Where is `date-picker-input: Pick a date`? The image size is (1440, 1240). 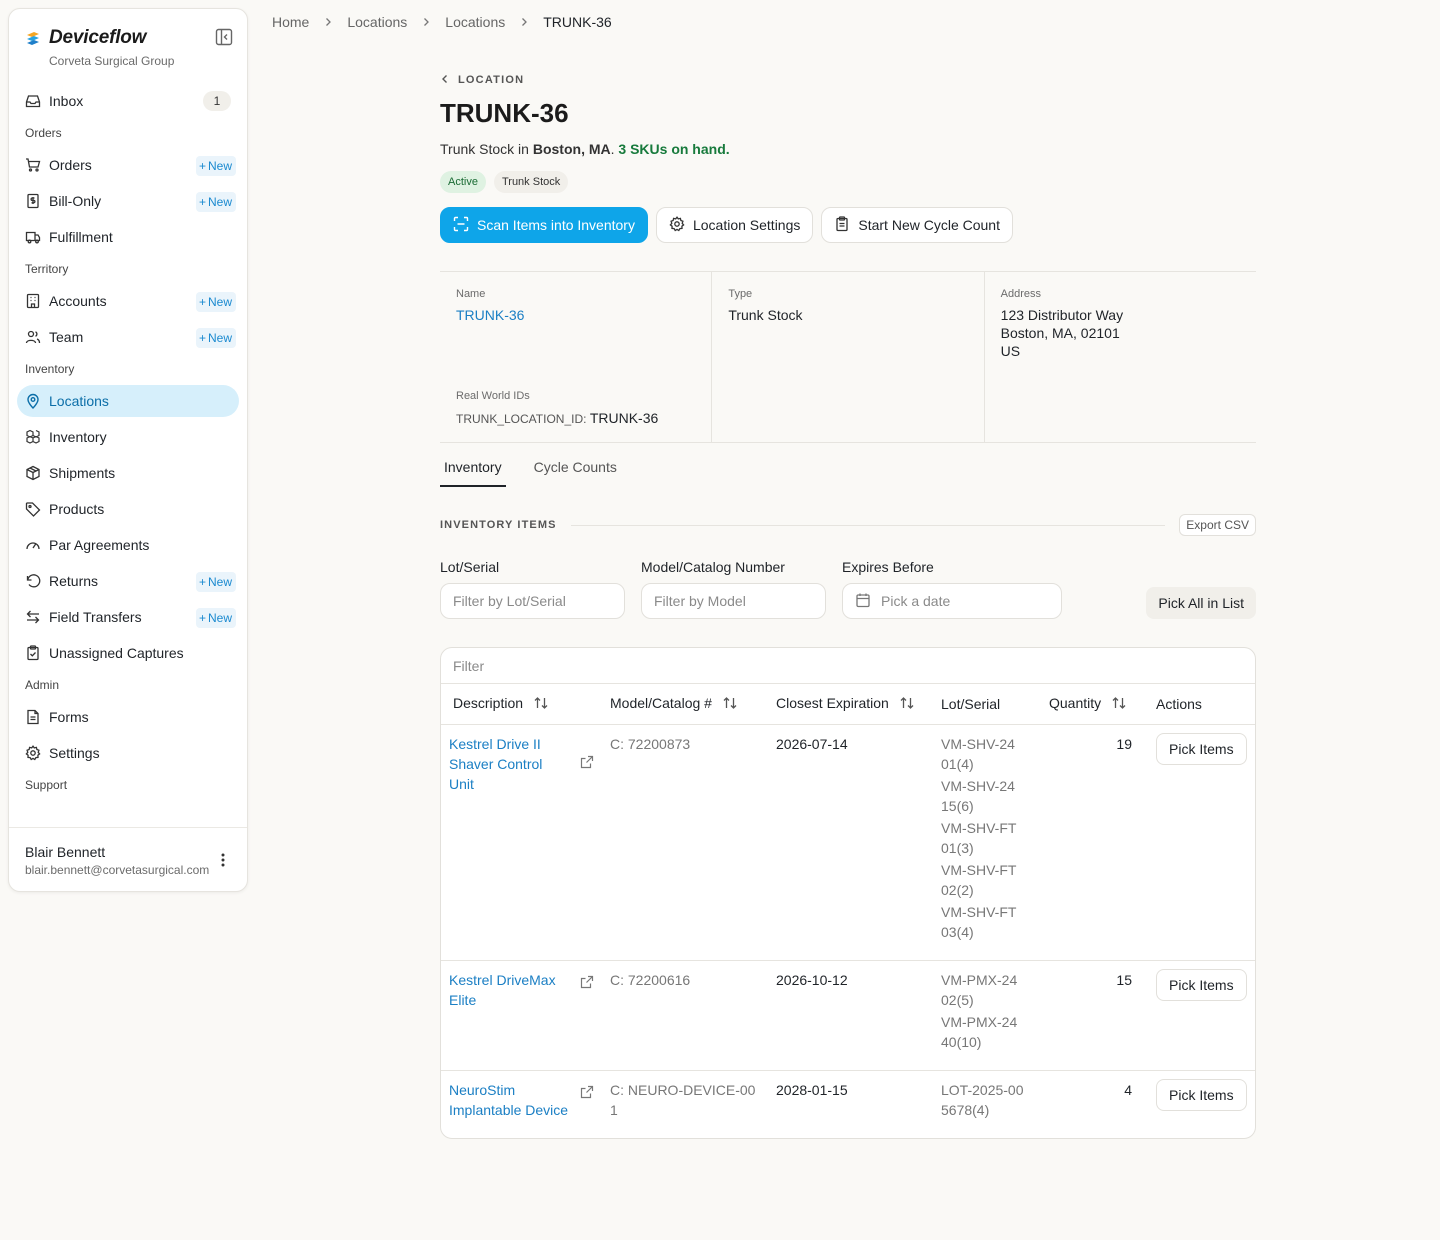 date-picker-input: Pick a date is located at coordinates (952, 601).